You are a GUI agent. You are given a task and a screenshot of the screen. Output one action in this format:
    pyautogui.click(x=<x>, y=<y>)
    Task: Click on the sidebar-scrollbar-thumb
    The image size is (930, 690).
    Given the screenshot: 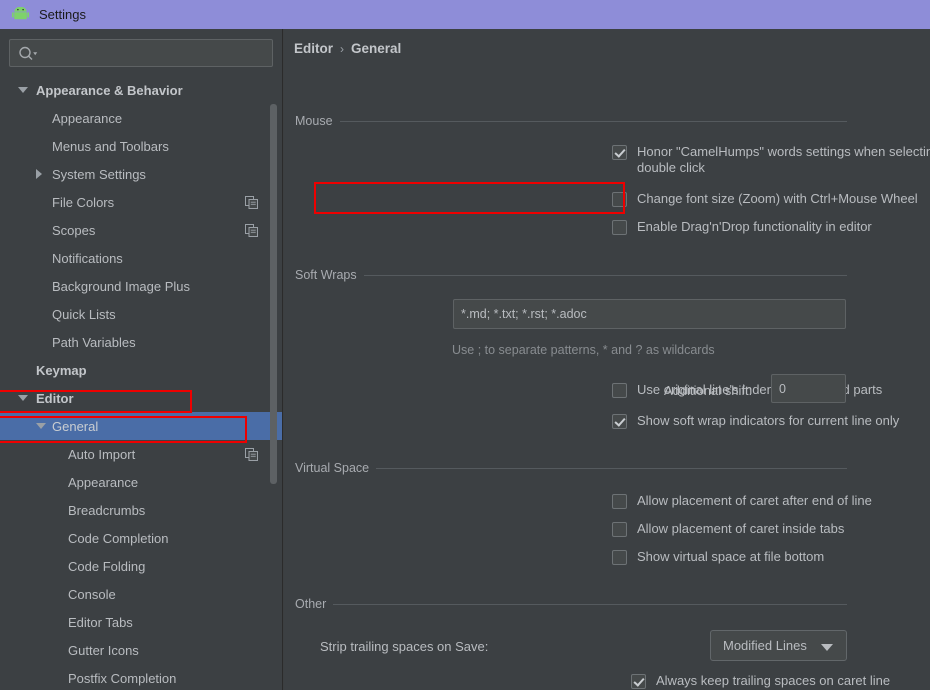 What is the action you would take?
    pyautogui.click(x=273, y=294)
    